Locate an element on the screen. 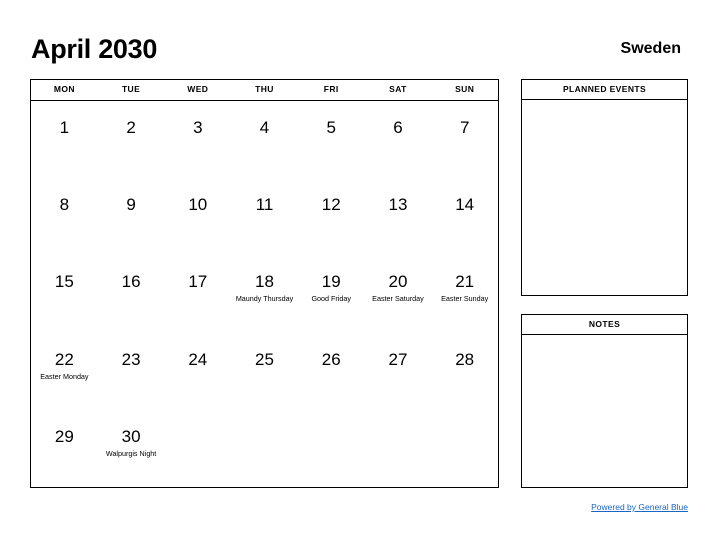 This screenshot has height=550, width=712. day-event-label: Maundy Thursday is located at coordinates (264, 299).